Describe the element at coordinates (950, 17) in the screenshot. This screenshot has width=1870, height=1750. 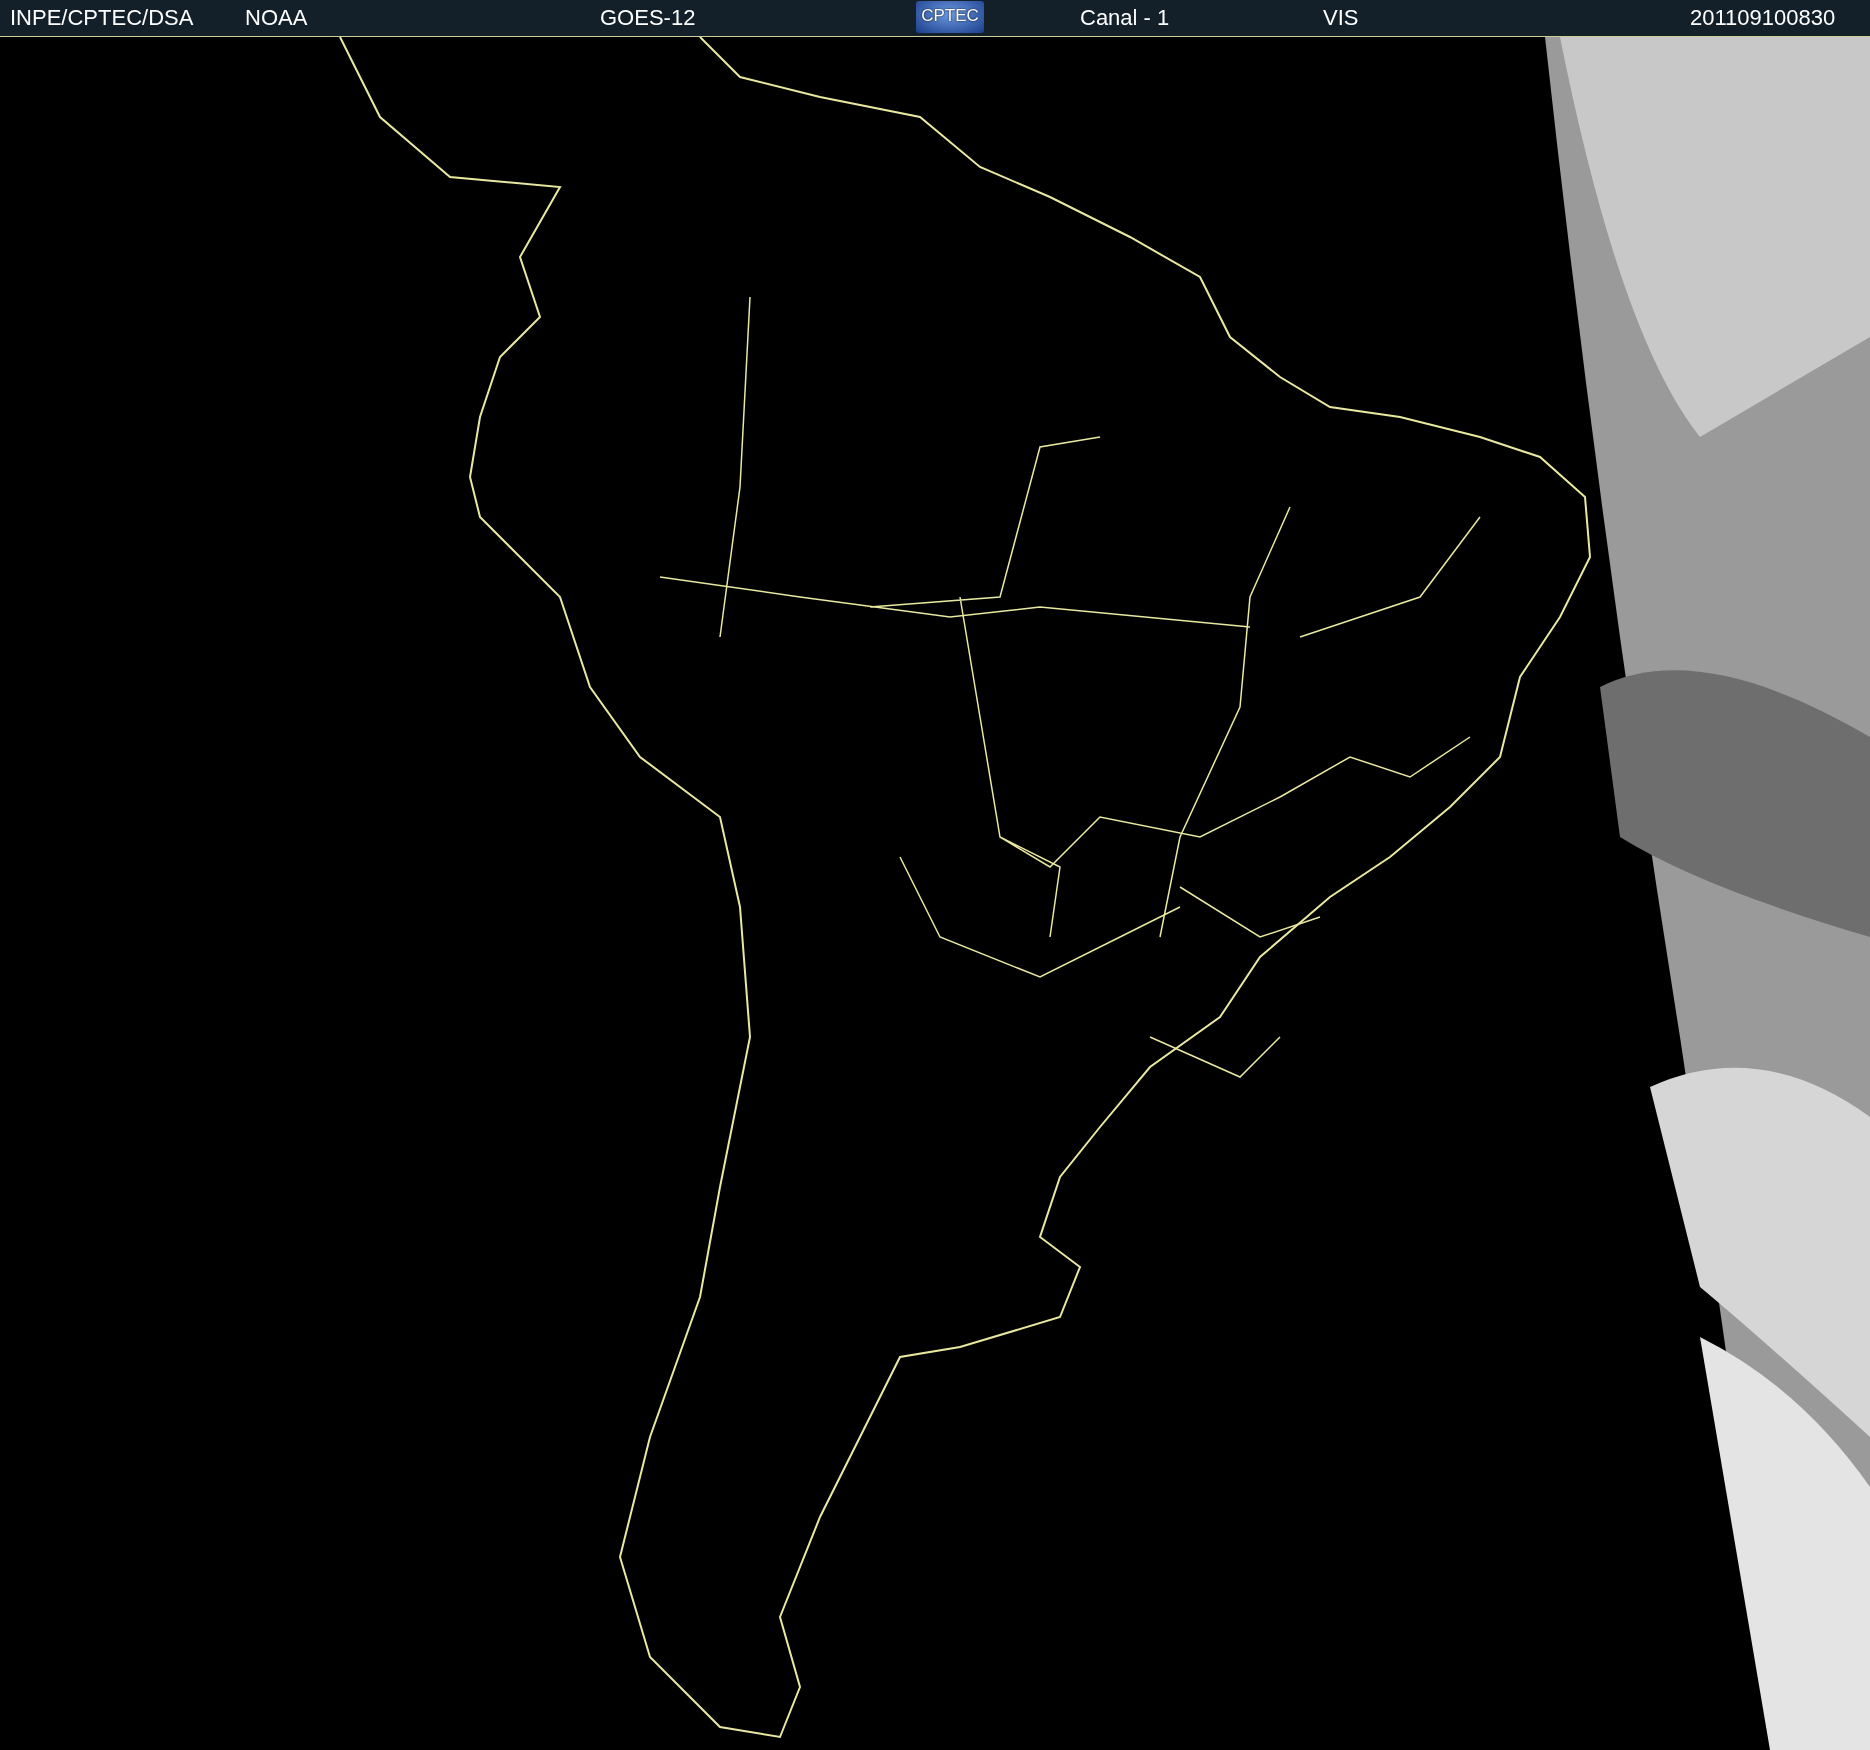
I see `cptec-logo: CPTEC` at that location.